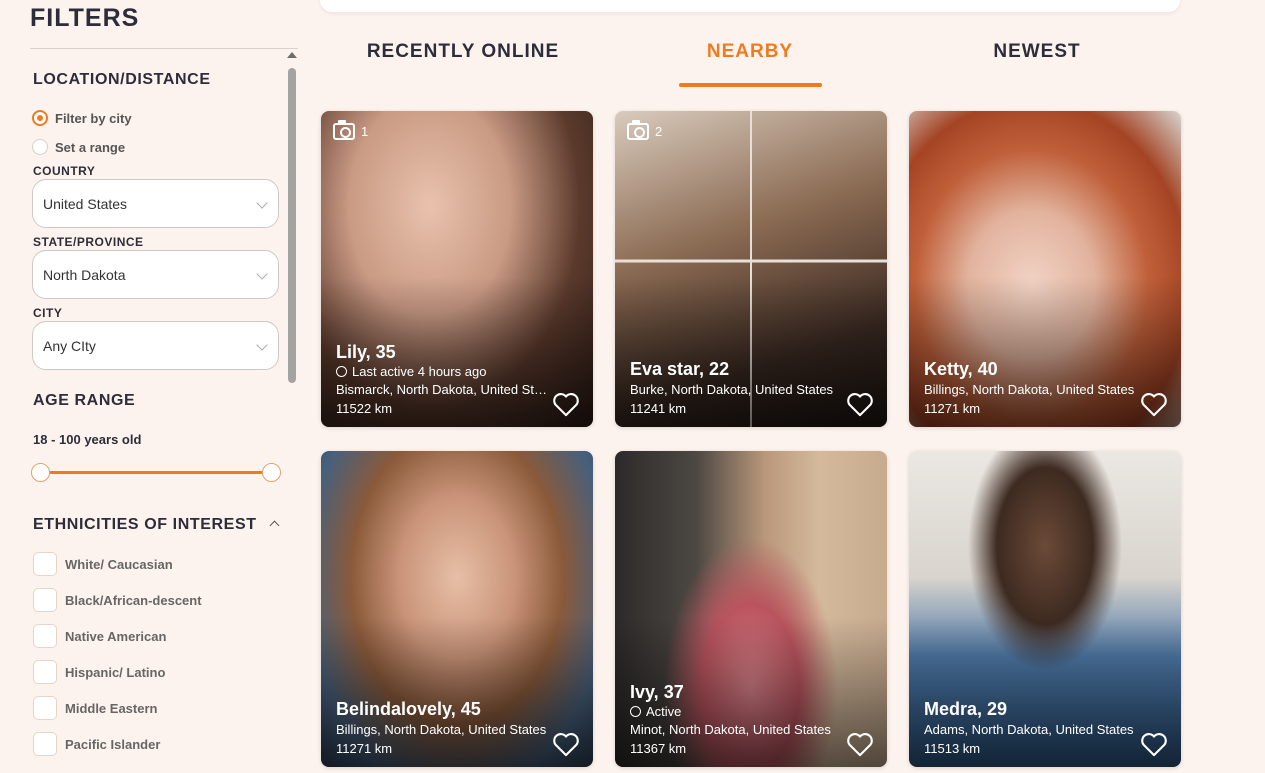 The height and width of the screenshot is (773, 1265). I want to click on profile-name: Eva star, 22, so click(680, 369).